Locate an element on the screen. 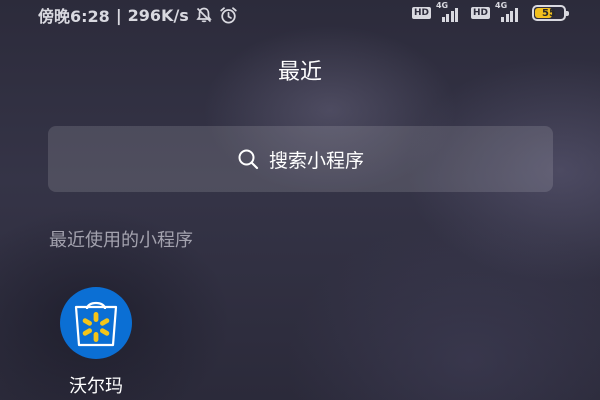 This screenshot has height=400, width=600. hd-badge-1: HD is located at coordinates (421, 13).